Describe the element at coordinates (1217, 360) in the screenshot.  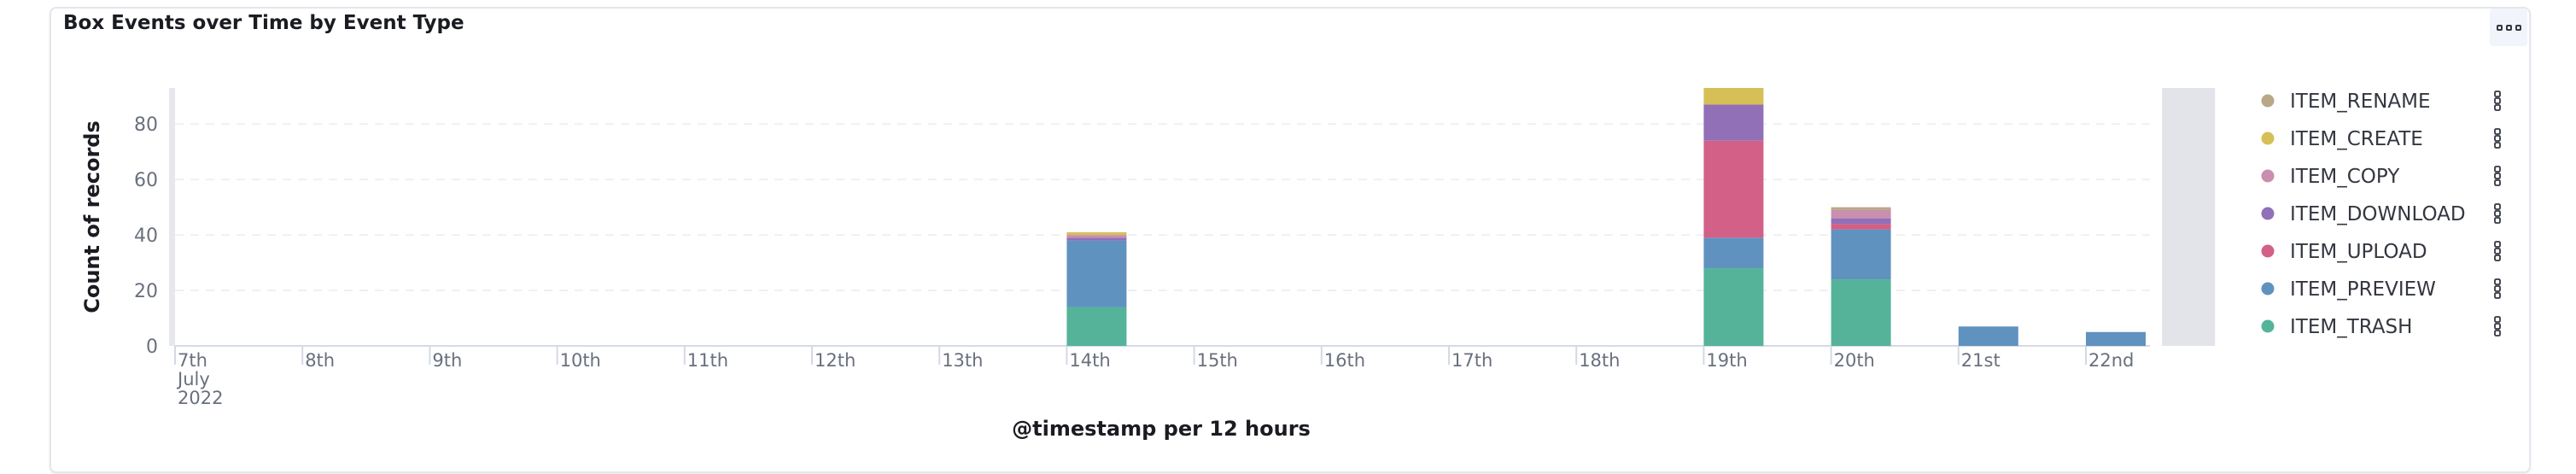
I see `x-tick-label: 15th` at that location.